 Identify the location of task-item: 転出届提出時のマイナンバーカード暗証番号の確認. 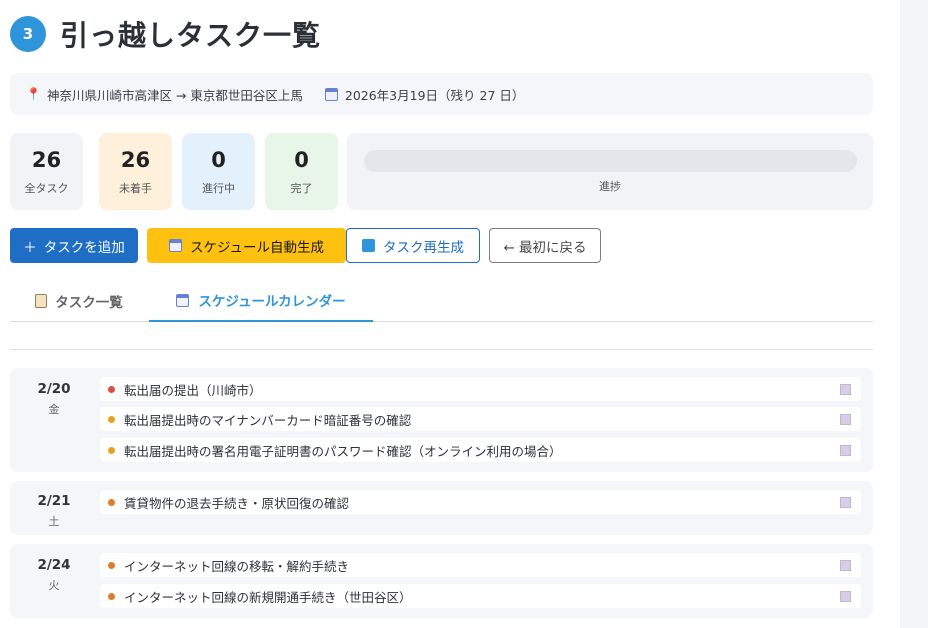
(480, 419).